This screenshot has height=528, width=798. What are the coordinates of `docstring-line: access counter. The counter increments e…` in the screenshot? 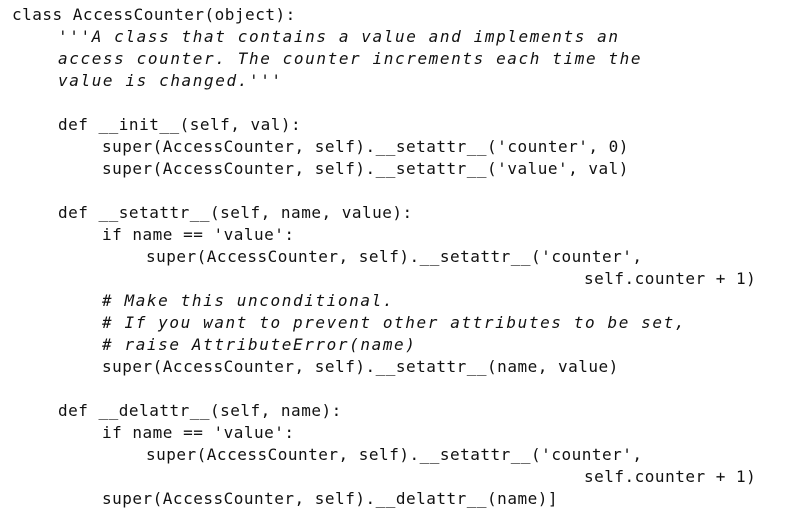 It's located at (350, 58).